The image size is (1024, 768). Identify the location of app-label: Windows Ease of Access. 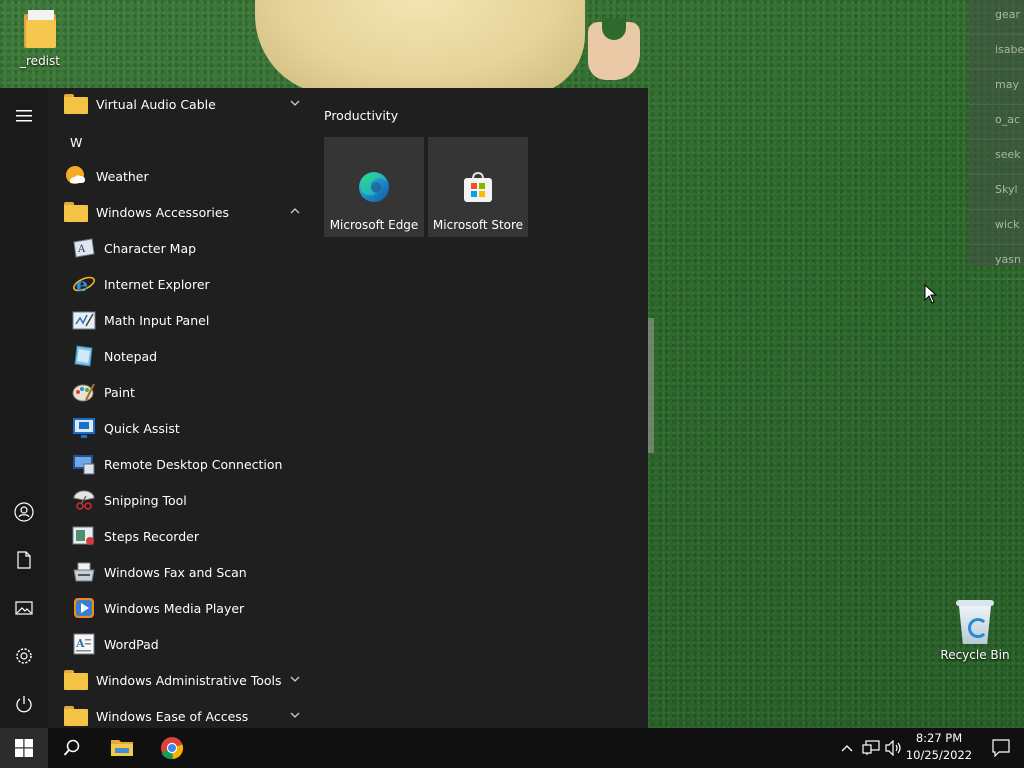
(172, 716).